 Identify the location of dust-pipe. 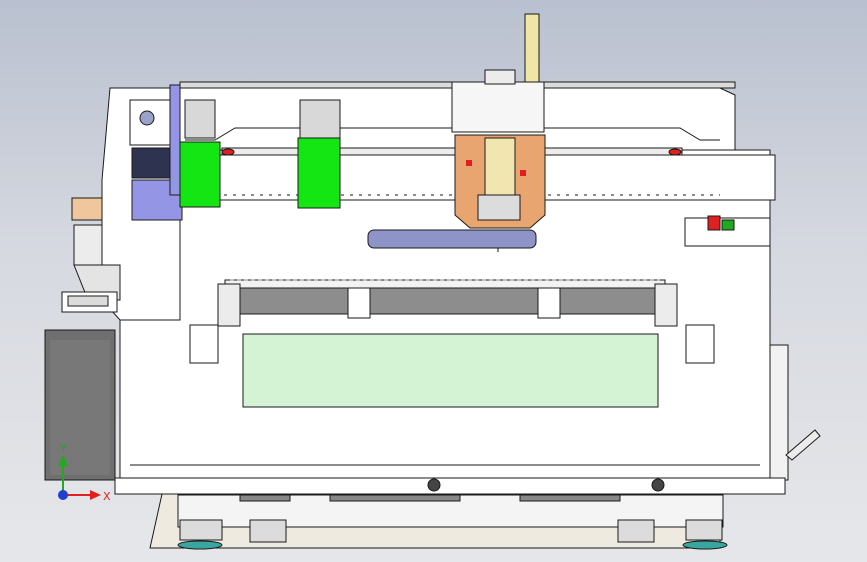
(452, 239).